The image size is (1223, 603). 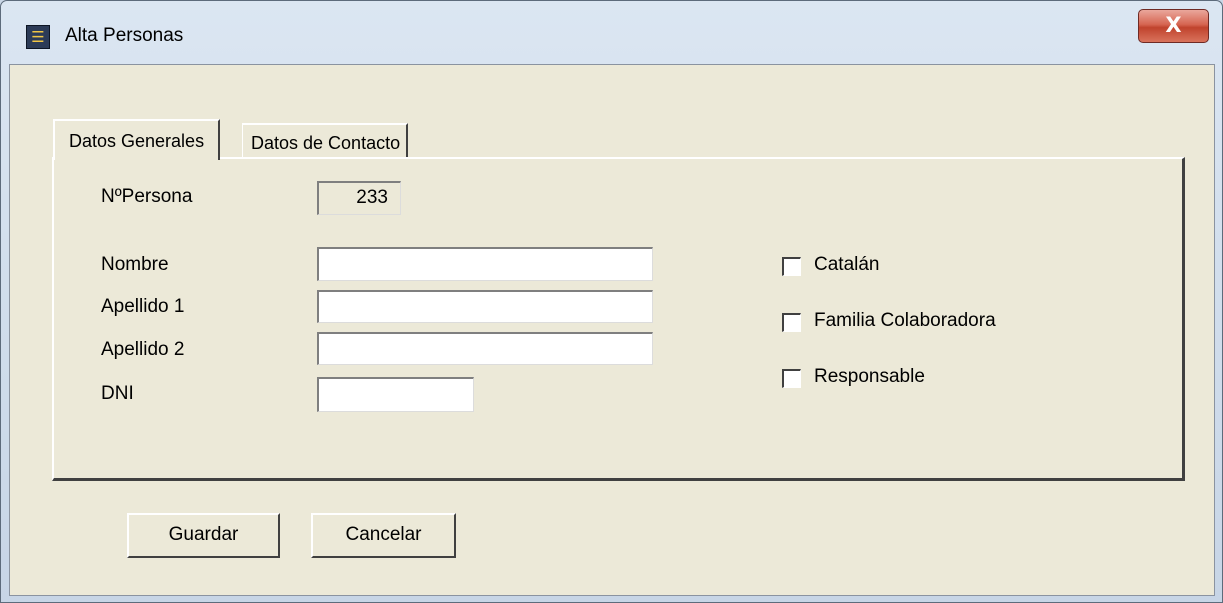 What do you see at coordinates (143, 306) in the screenshot?
I see `apellido1-label: Apellido 1` at bounding box center [143, 306].